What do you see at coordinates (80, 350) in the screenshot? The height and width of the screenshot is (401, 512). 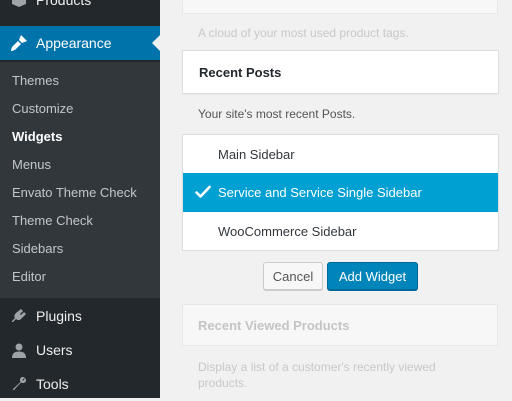 I see `menu-item-users: Users` at bounding box center [80, 350].